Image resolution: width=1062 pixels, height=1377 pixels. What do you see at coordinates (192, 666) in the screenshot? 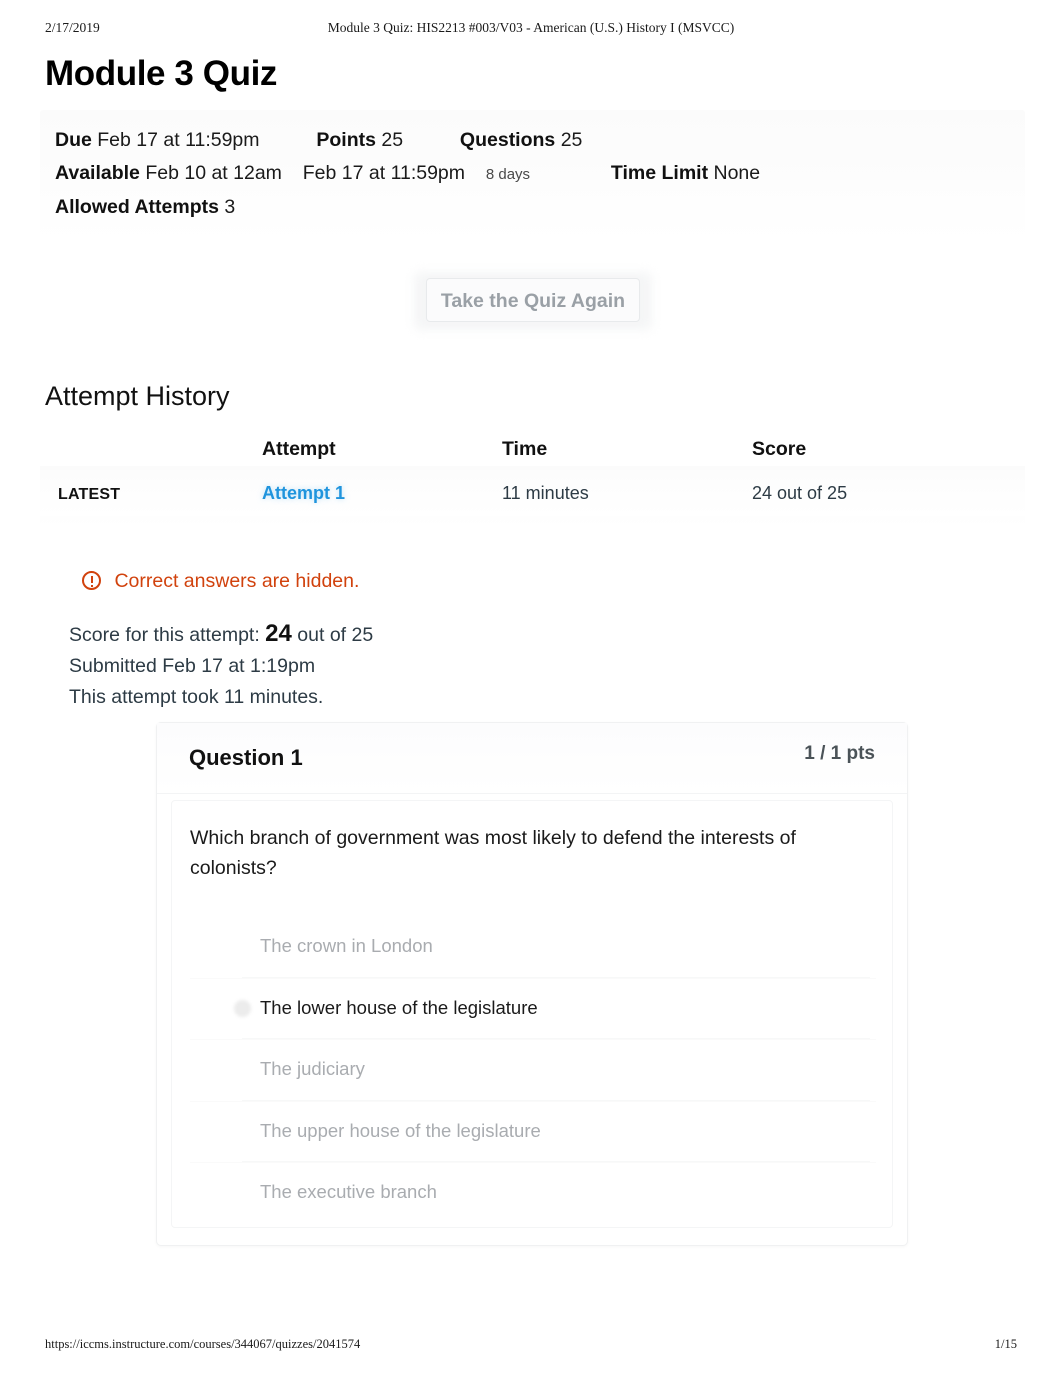
I see `submitted-line: Submitted Feb 17 at 1:19pm` at bounding box center [192, 666].